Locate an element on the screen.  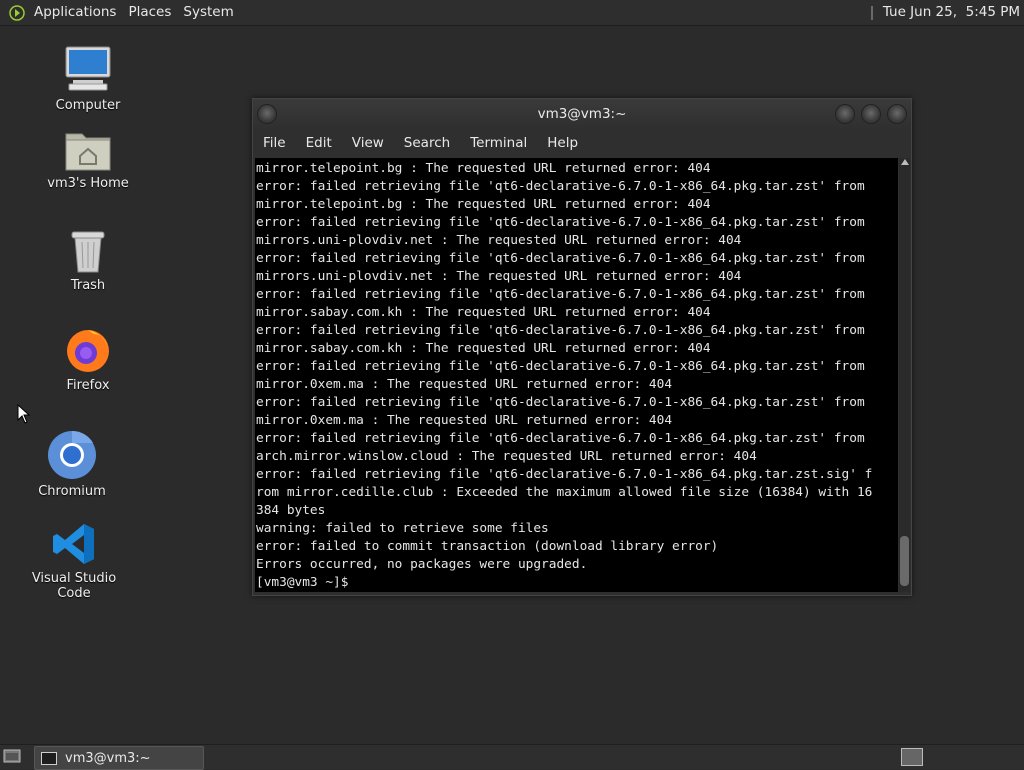
desktop-icon-home: vm3's Home is located at coordinates (88, 159).